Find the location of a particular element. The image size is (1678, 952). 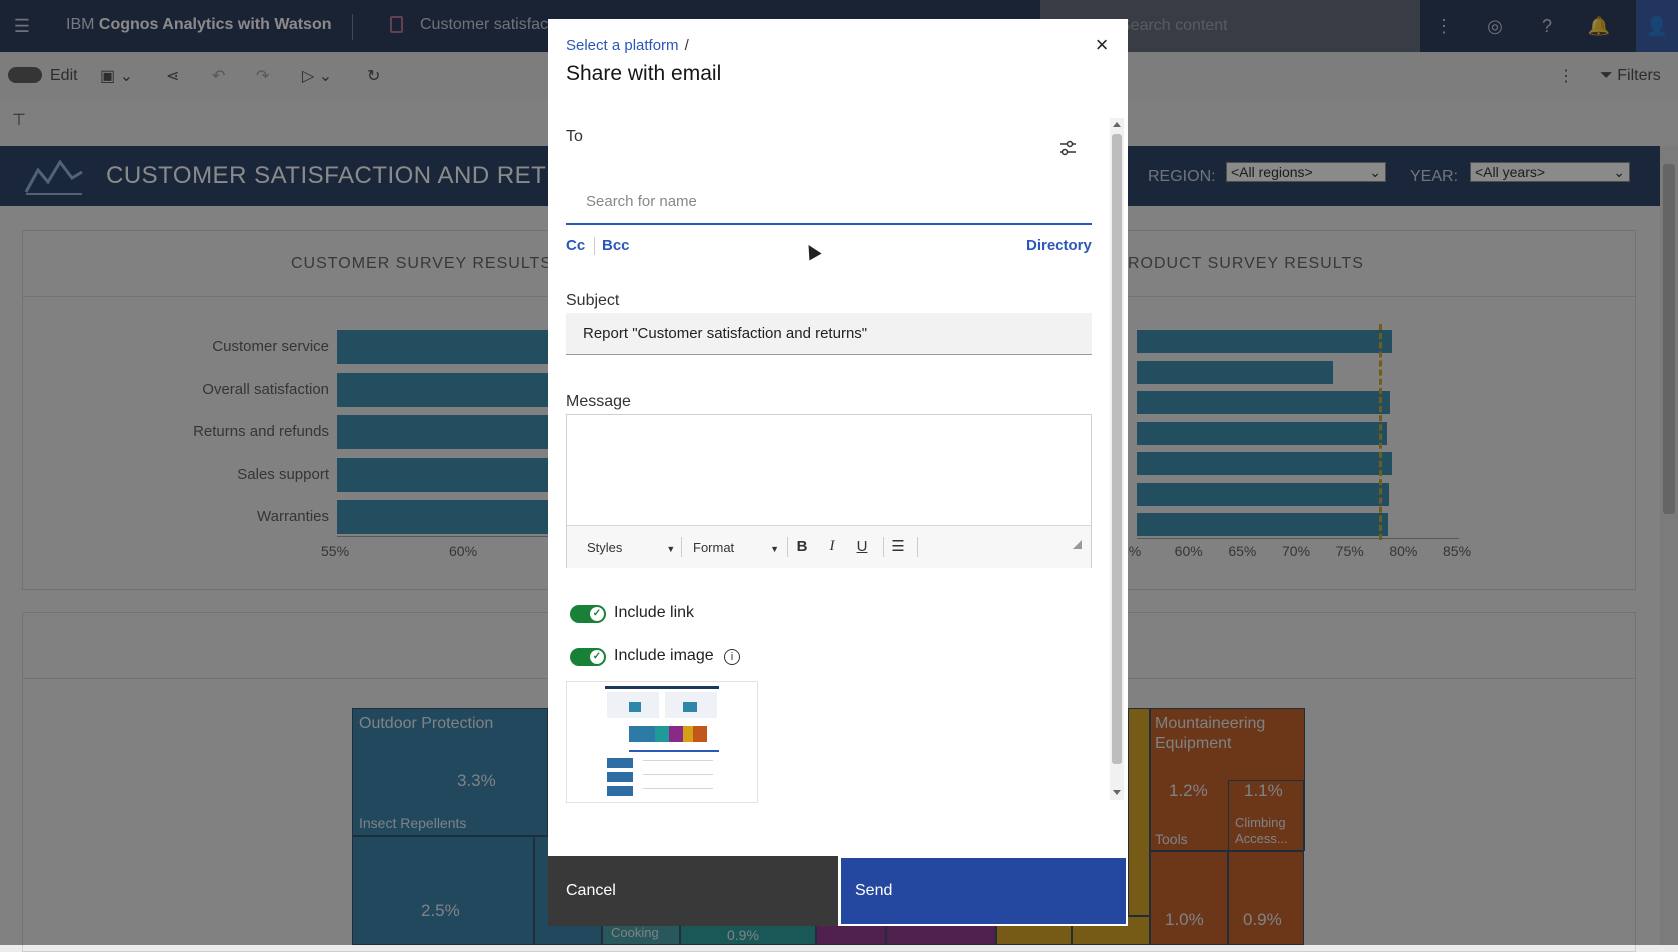

info-icon: i is located at coordinates (732, 657).